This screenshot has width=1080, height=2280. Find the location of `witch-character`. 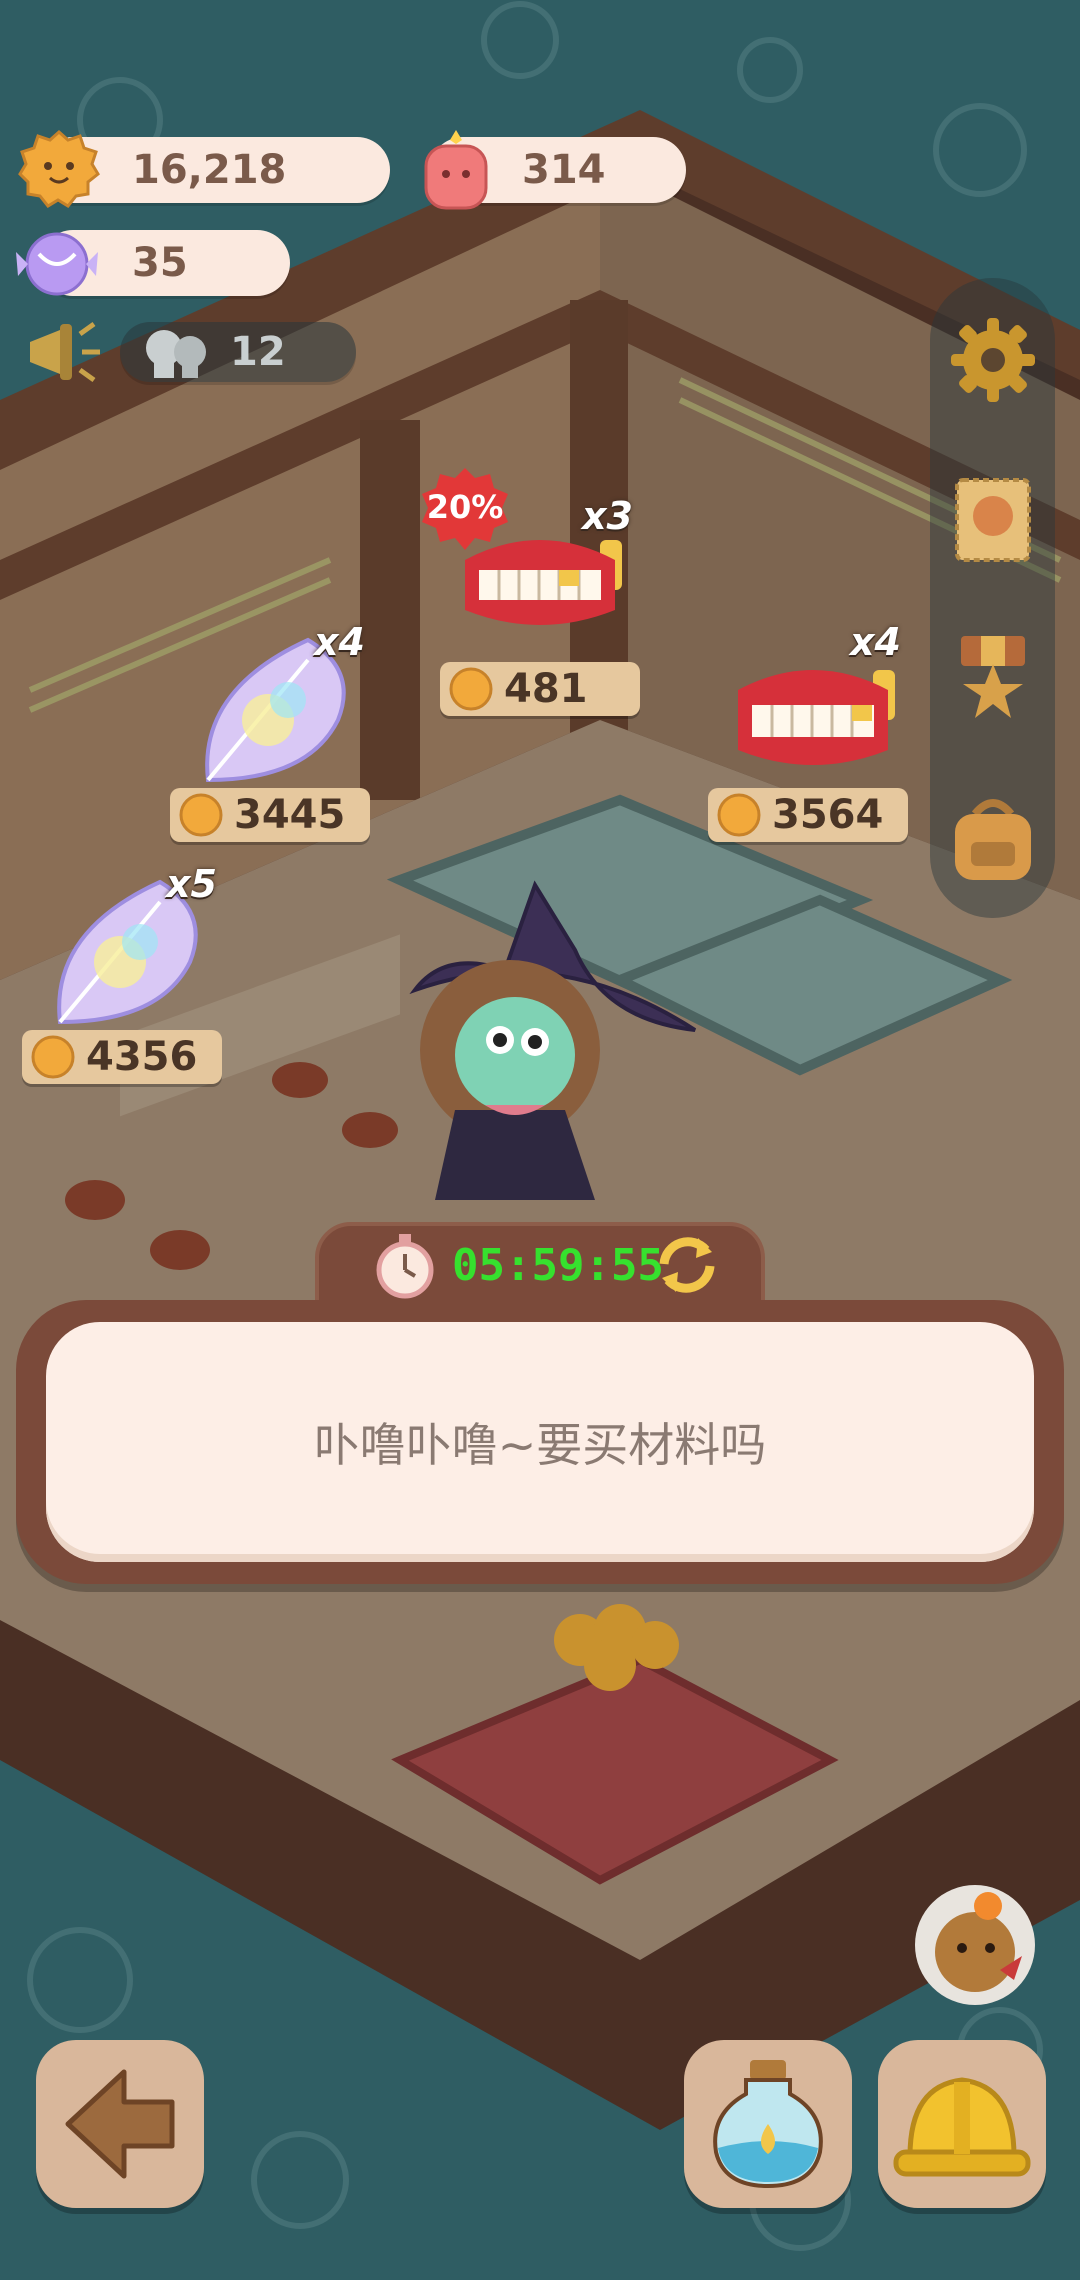

witch-character is located at coordinates (555, 1045).